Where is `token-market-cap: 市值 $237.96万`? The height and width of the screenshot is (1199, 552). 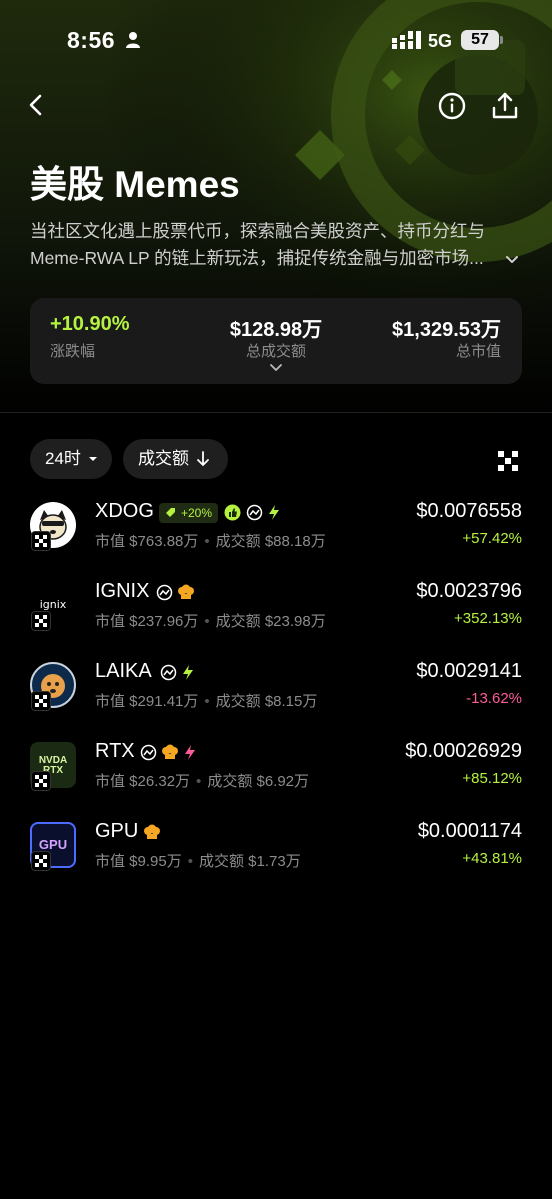 token-market-cap: 市值 $237.96万 is located at coordinates (147, 621).